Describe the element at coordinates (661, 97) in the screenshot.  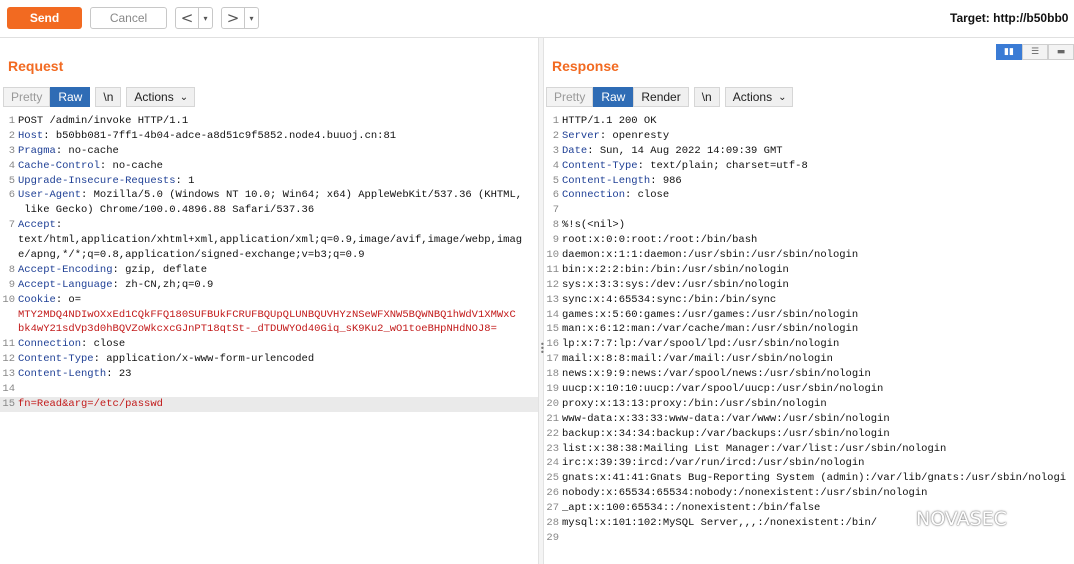
I see `response-tab-render: Render` at that location.